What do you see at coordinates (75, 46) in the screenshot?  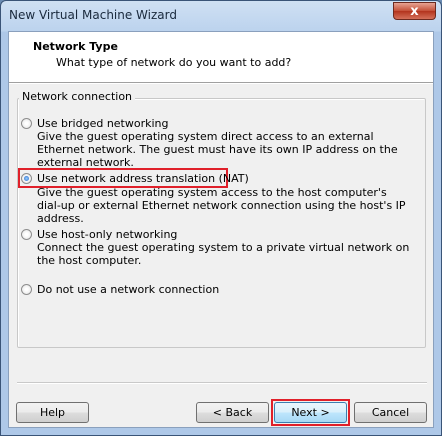 I see `page-title: Network Type` at bounding box center [75, 46].